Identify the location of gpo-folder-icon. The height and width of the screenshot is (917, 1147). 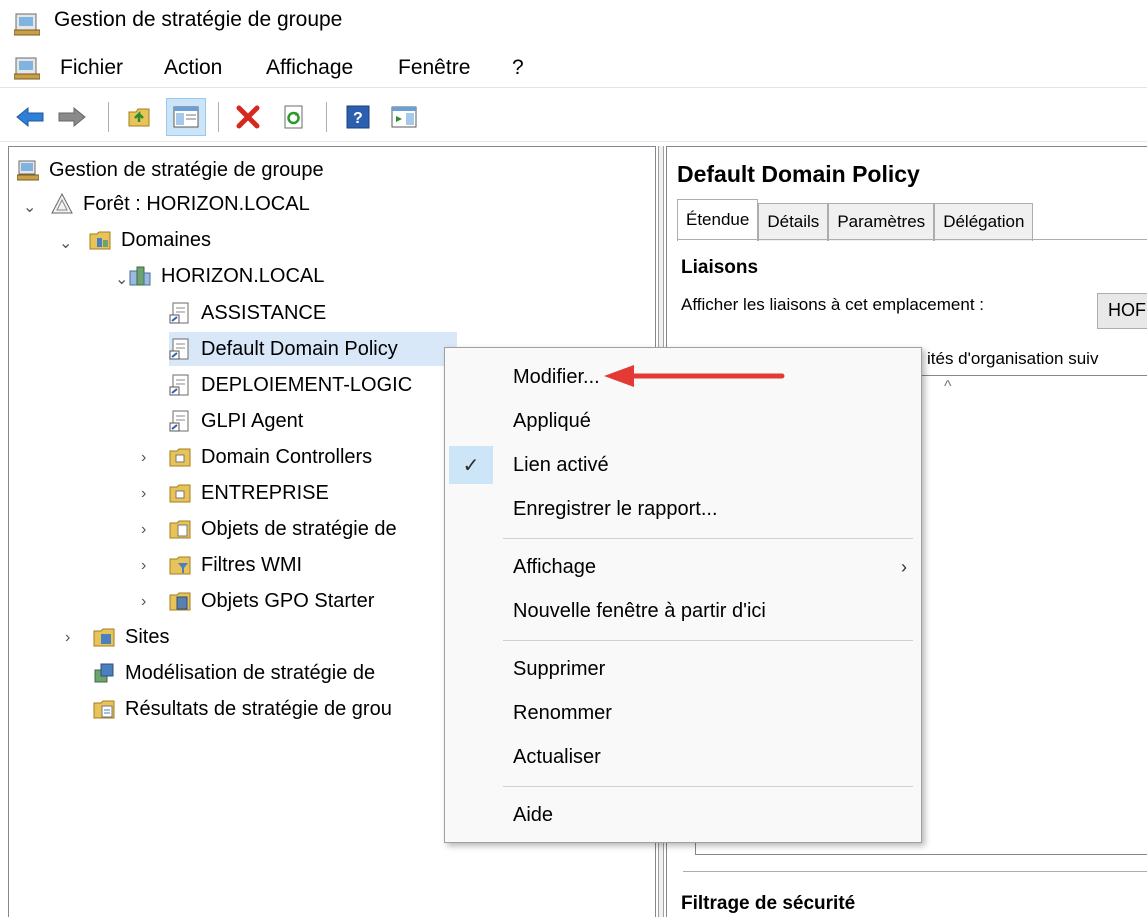
(180, 529).